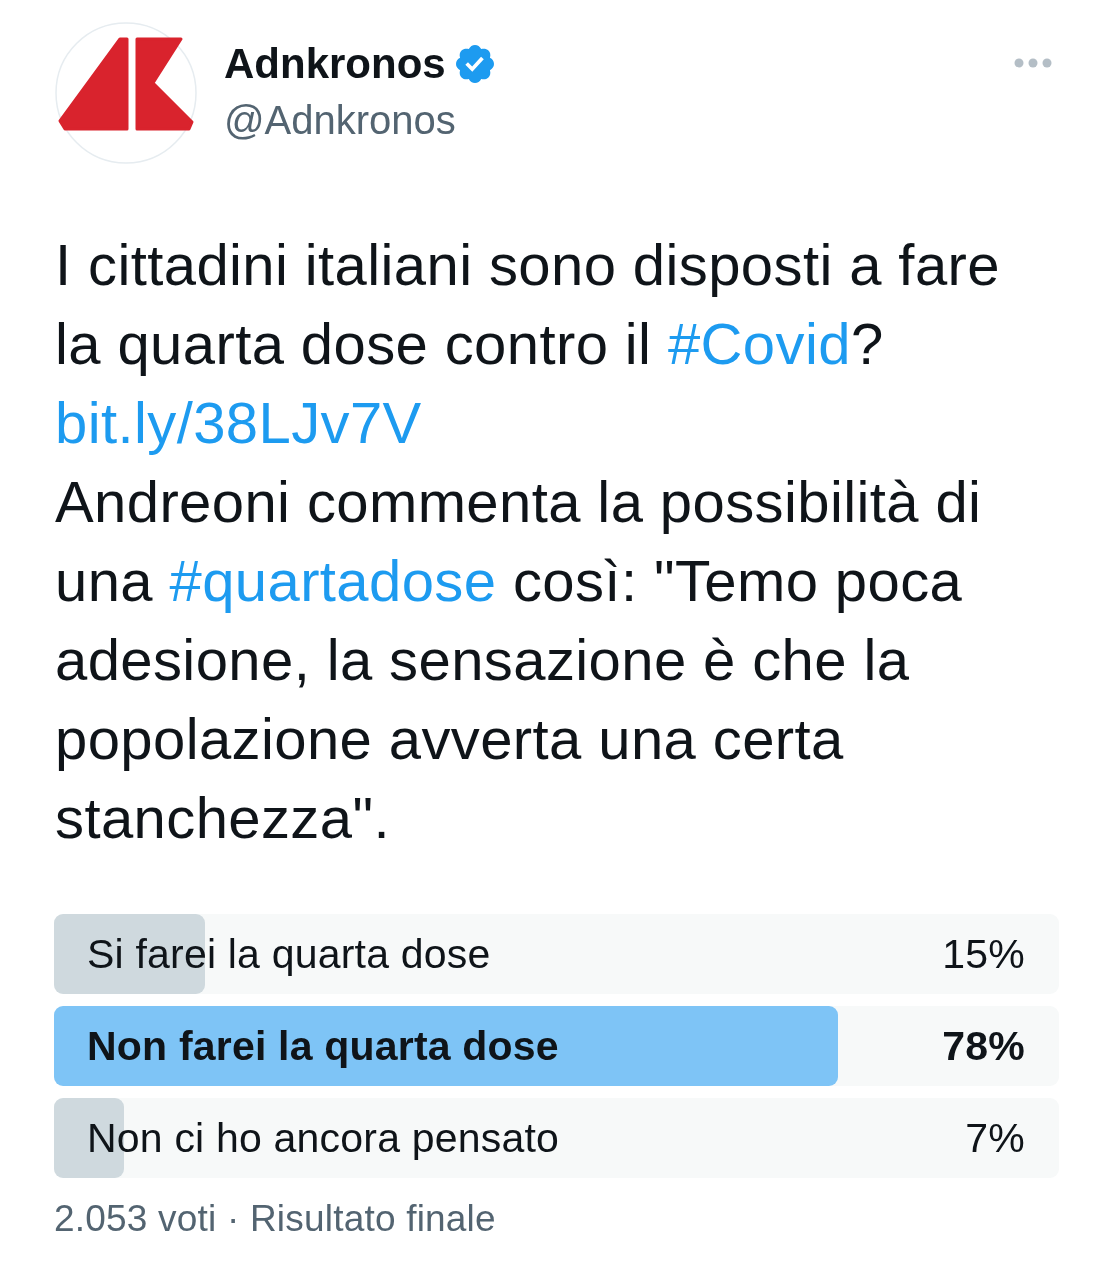  What do you see at coordinates (983, 954) in the screenshot?
I see `option-percent: 15%` at bounding box center [983, 954].